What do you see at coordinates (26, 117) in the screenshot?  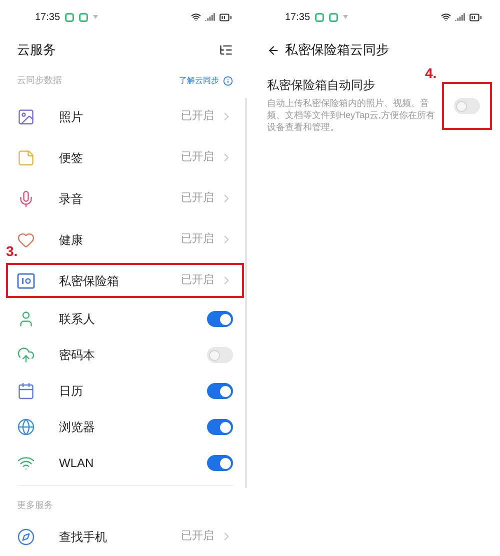 I see `photo-icon` at bounding box center [26, 117].